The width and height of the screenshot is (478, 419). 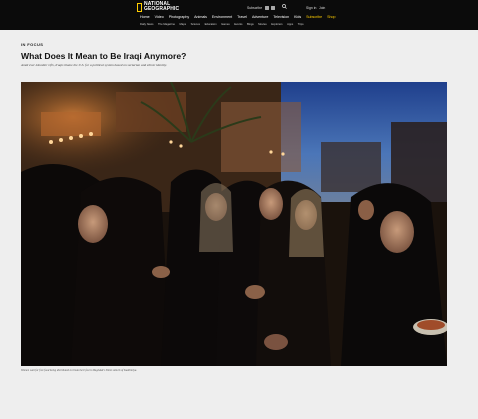 What do you see at coordinates (238, 24) in the screenshot?
I see `subnav-item-events: Events` at bounding box center [238, 24].